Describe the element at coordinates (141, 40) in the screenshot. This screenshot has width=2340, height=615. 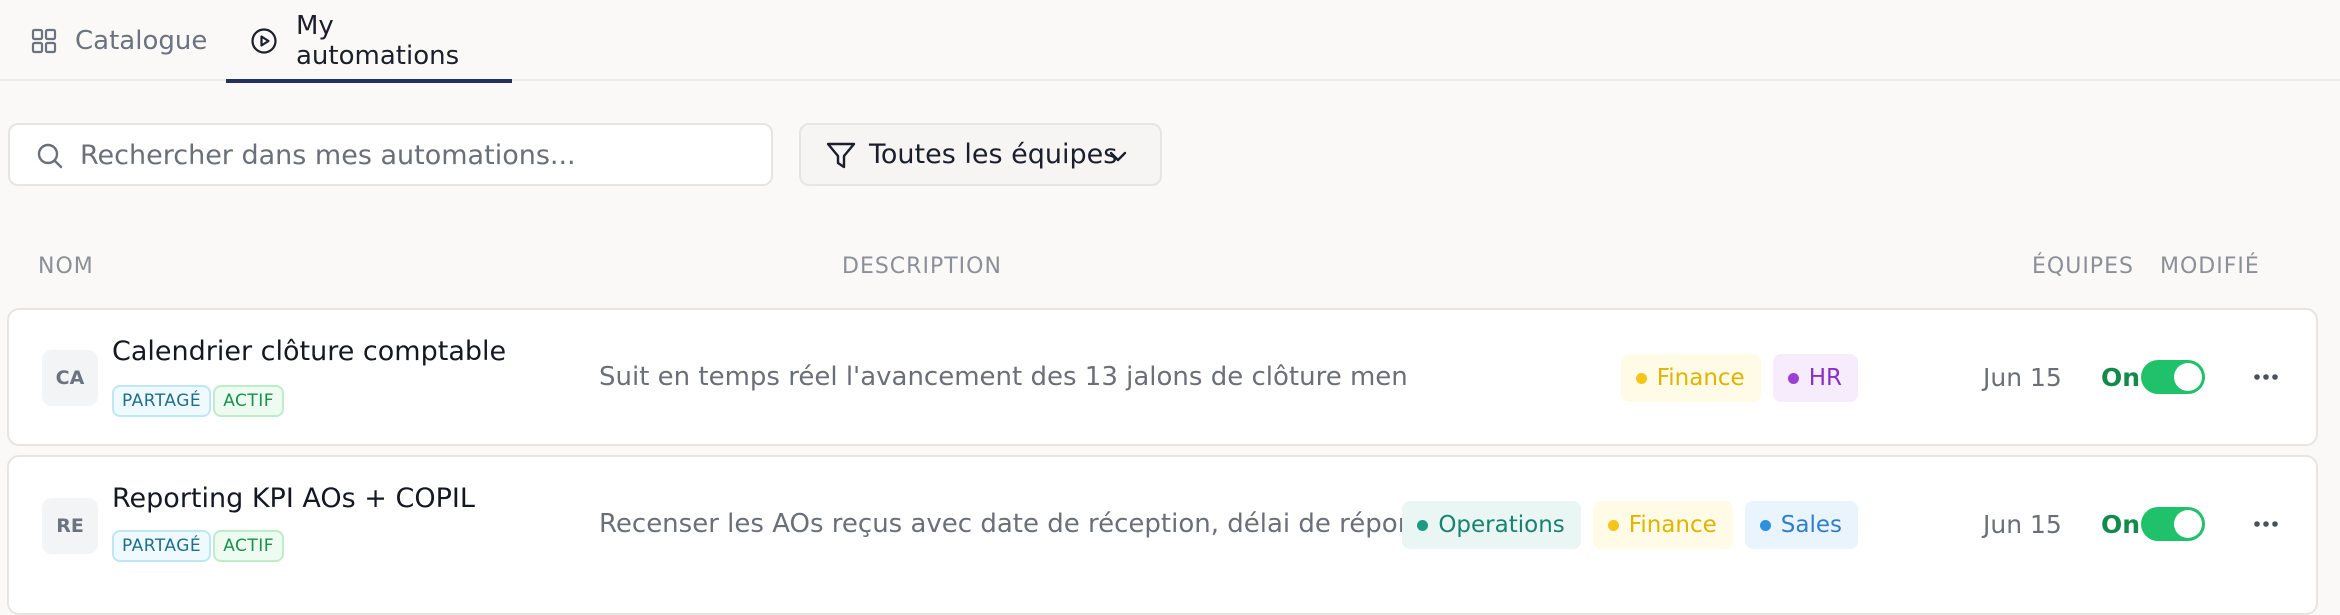
I see `tab-catalogue-label: Catalogue` at that location.